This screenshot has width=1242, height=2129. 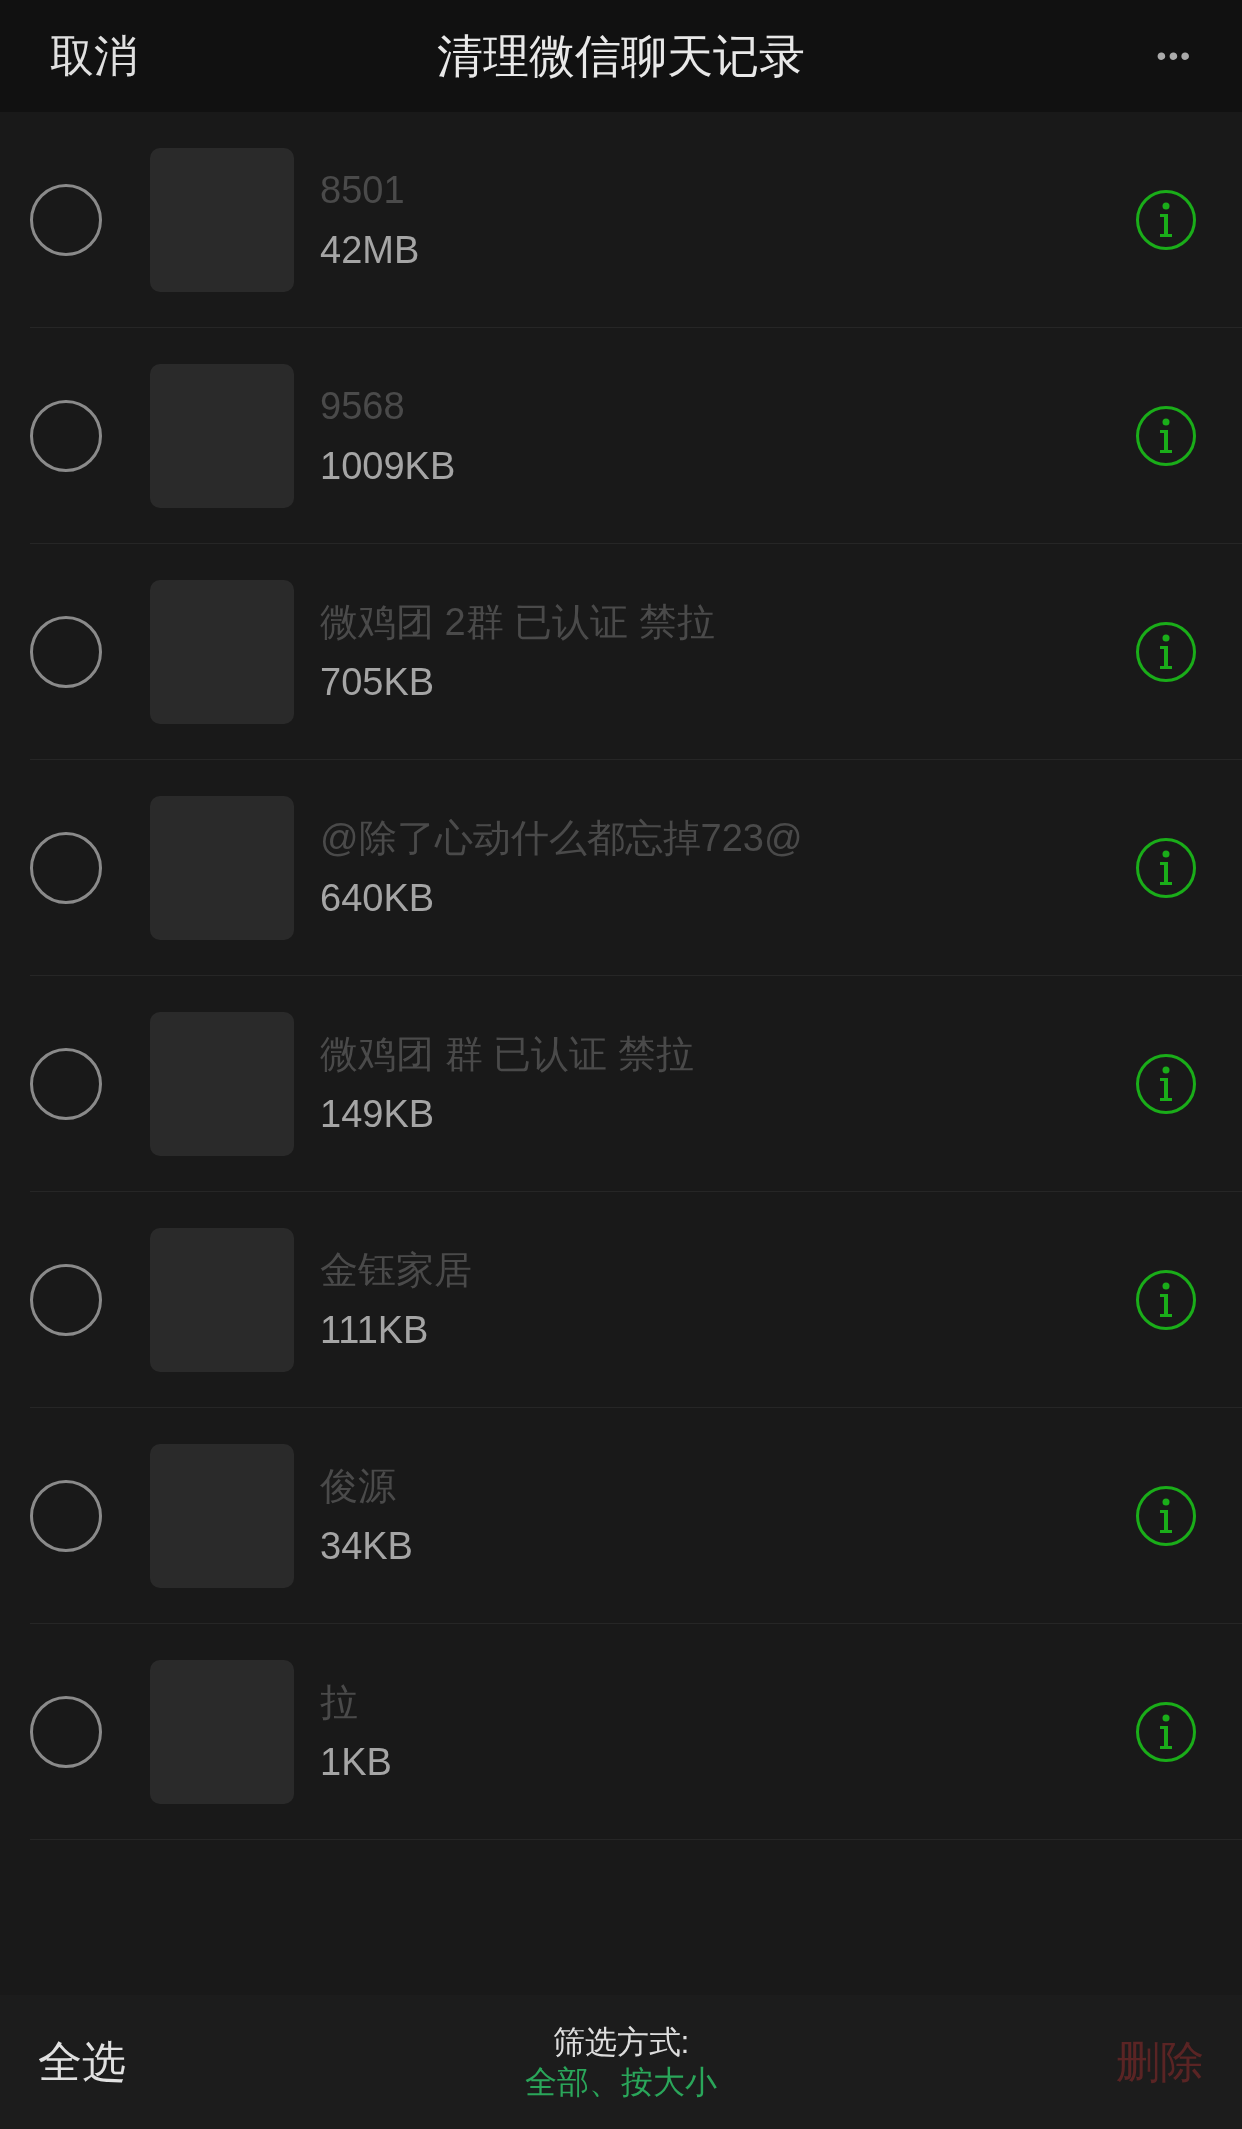 What do you see at coordinates (378, 898) in the screenshot?
I see `storage-size: 640KB` at bounding box center [378, 898].